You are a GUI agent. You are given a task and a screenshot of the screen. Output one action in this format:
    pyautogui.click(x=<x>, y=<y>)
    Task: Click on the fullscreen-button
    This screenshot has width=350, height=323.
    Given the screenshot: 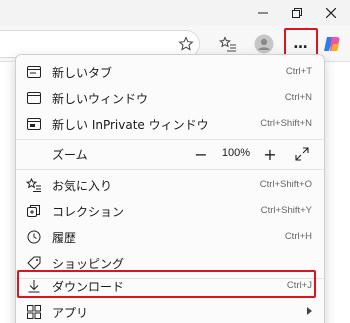 What is the action you would take?
    pyautogui.click(x=302, y=154)
    